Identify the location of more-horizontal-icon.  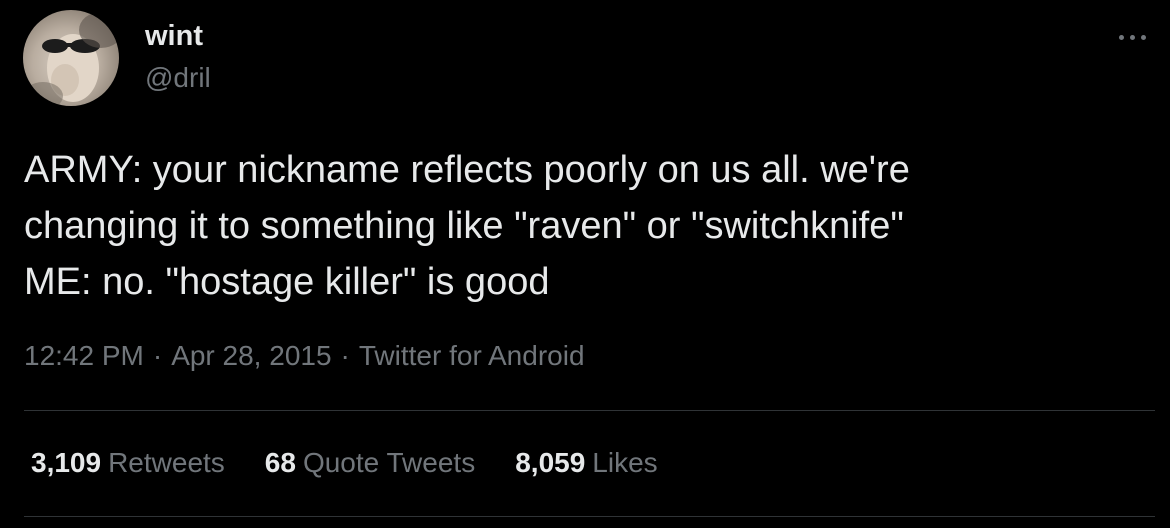
(1121, 37).